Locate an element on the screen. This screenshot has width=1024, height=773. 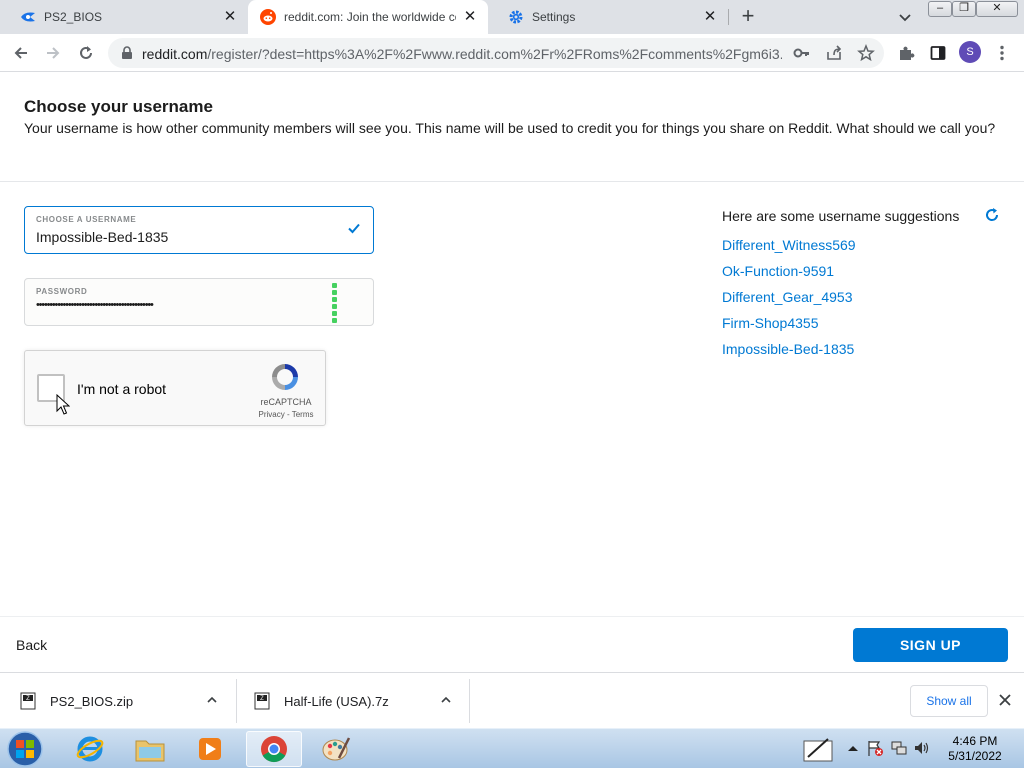
lock-icon is located at coordinates (127, 53).